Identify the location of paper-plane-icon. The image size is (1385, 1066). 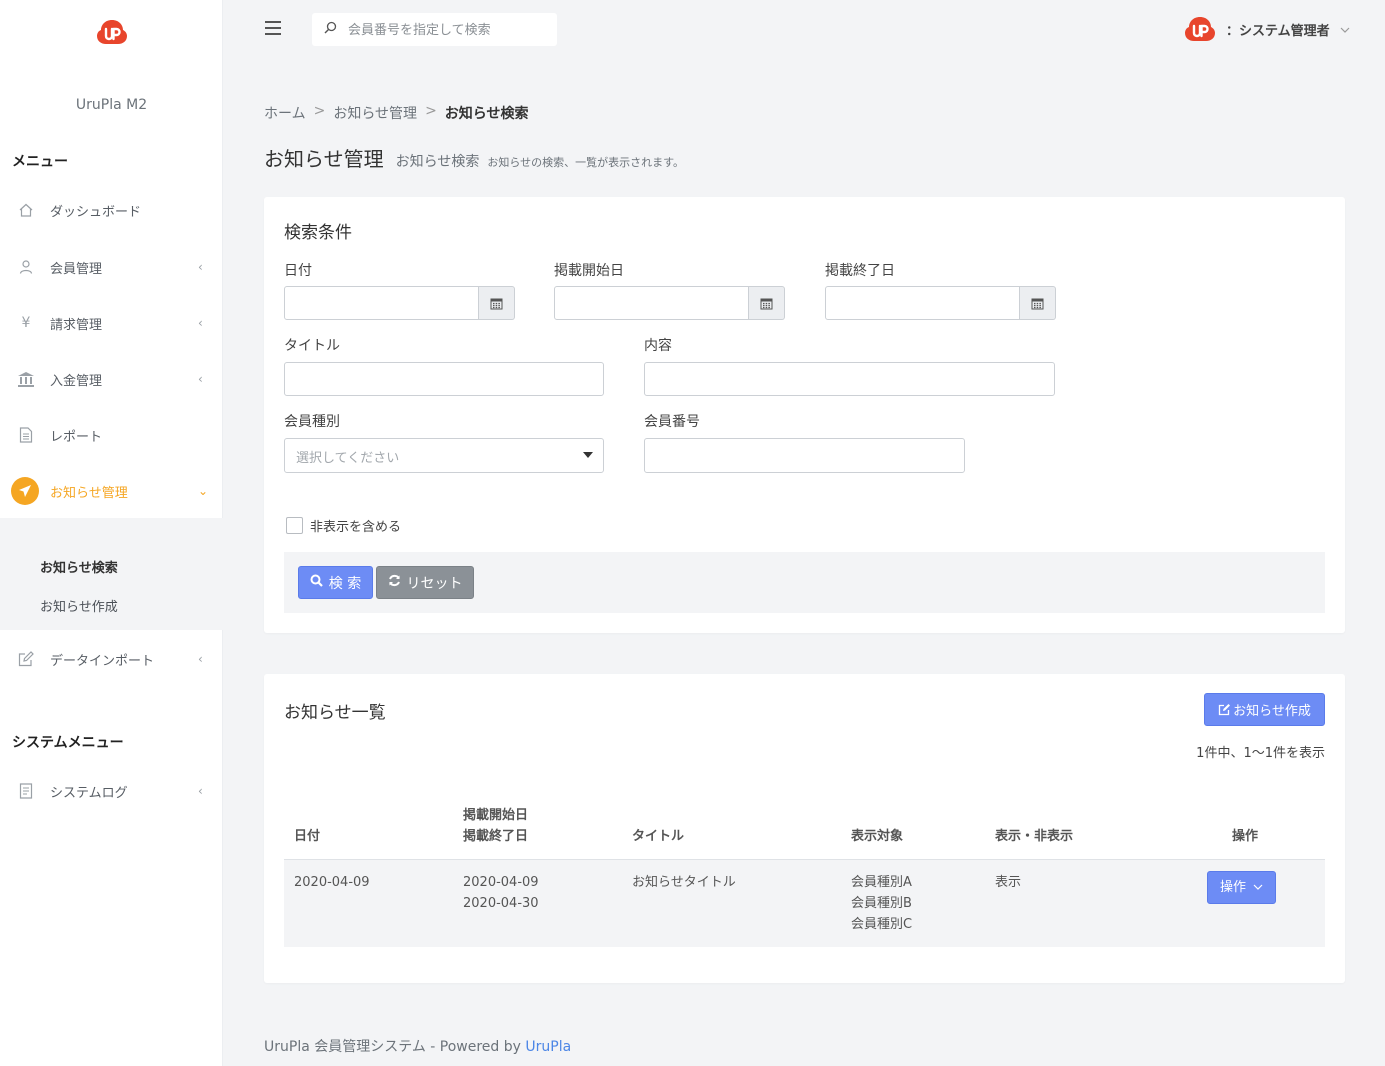
(25, 491).